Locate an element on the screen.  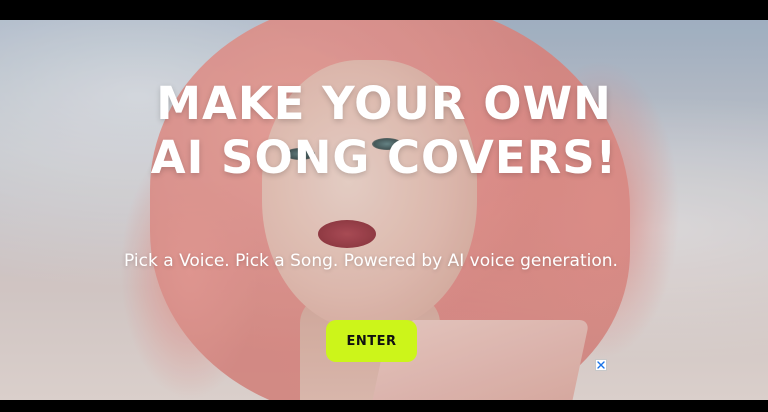
close-icon is located at coordinates (601, 365).